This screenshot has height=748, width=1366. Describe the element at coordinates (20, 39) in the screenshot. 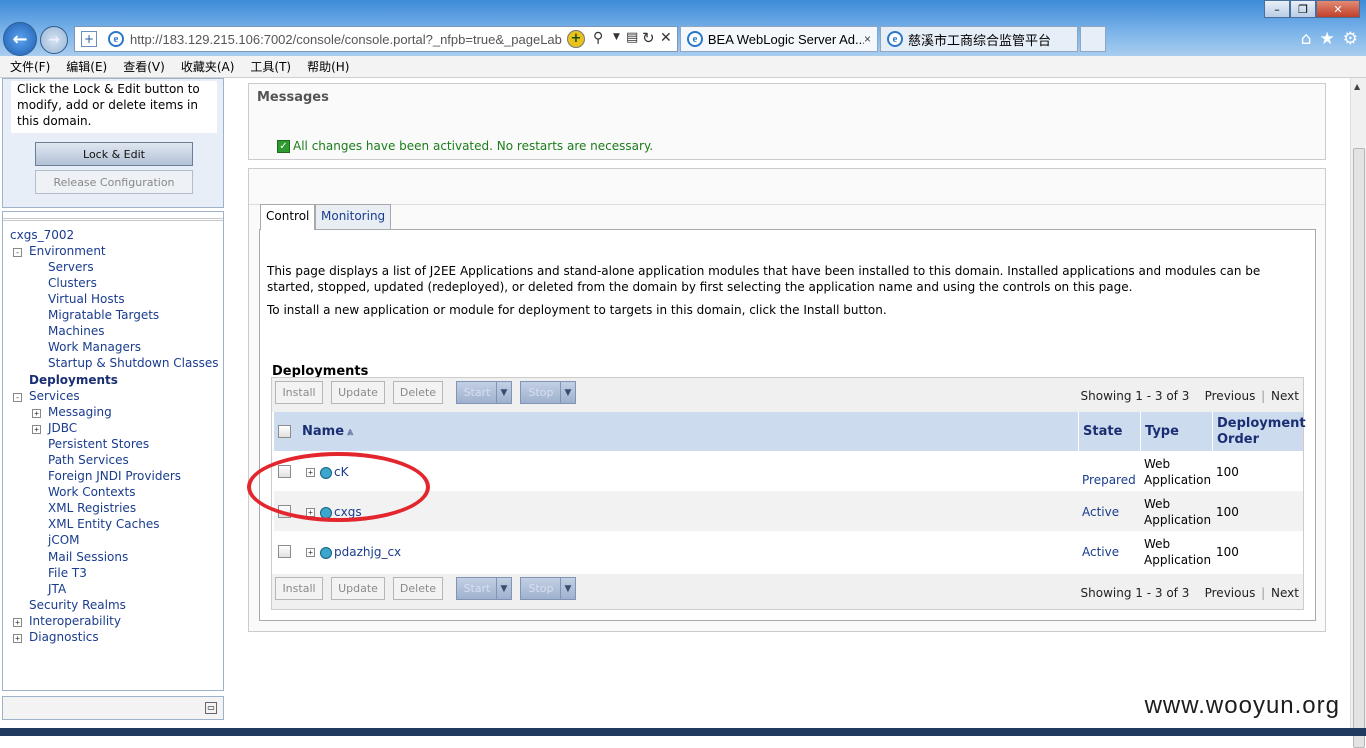

I see `back-button: ←` at that location.